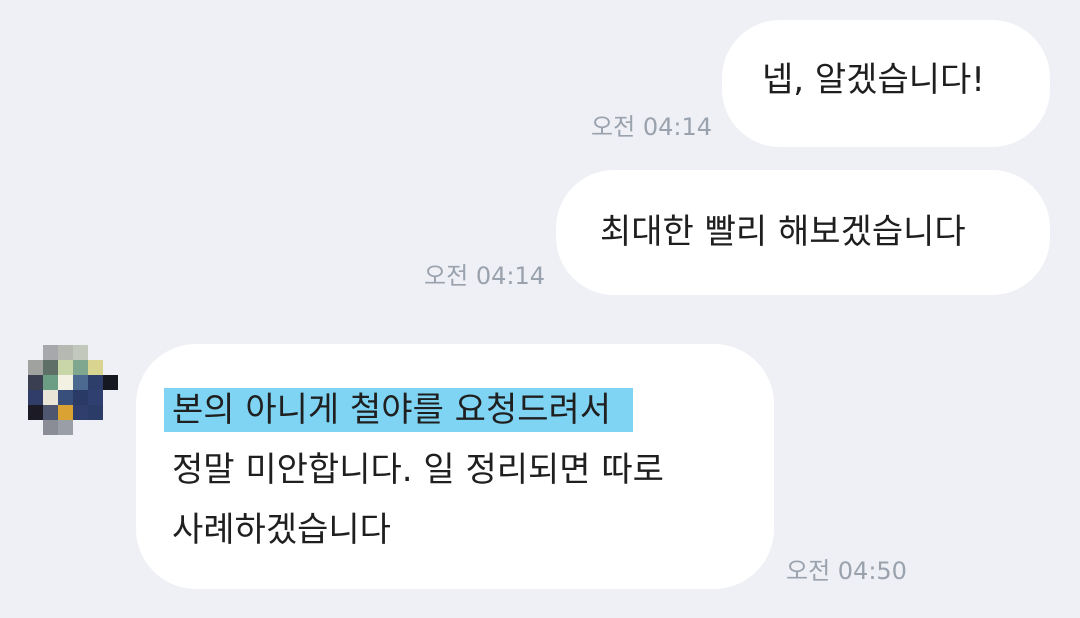 The width and height of the screenshot is (1080, 618). I want to click on message-text: 넵, 알겠습니다!, so click(873, 80).